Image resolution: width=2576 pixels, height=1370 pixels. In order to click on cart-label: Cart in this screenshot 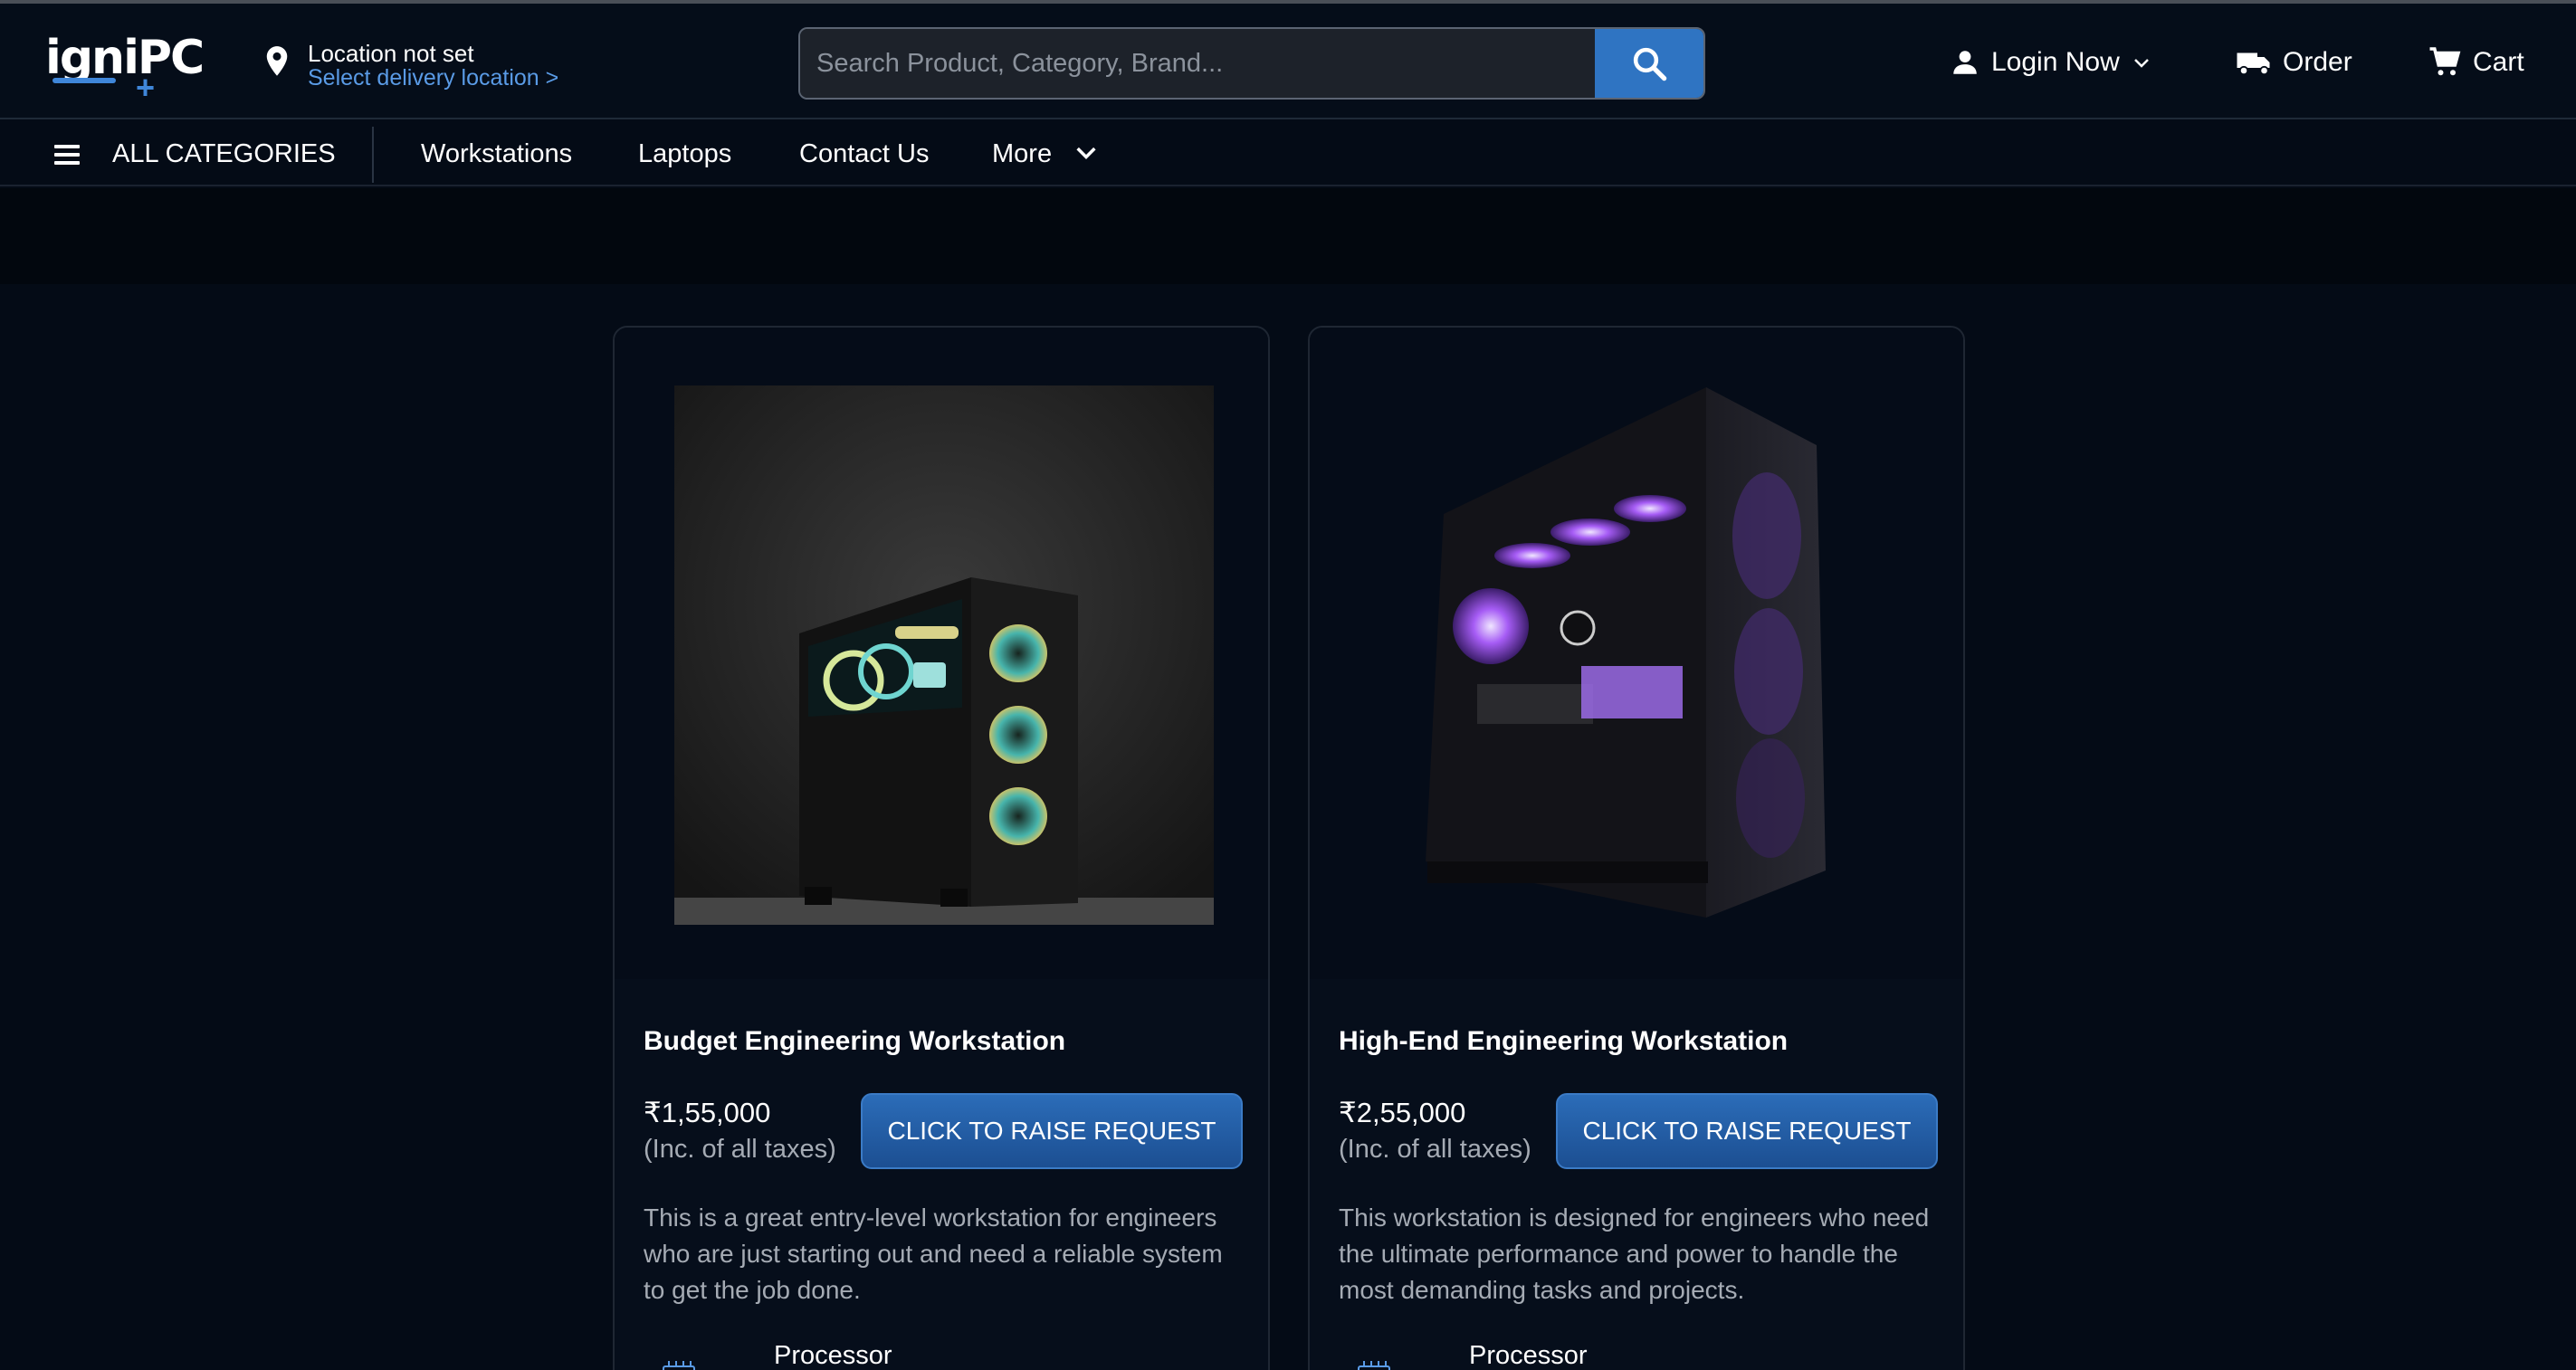, I will do `click(2498, 62)`.